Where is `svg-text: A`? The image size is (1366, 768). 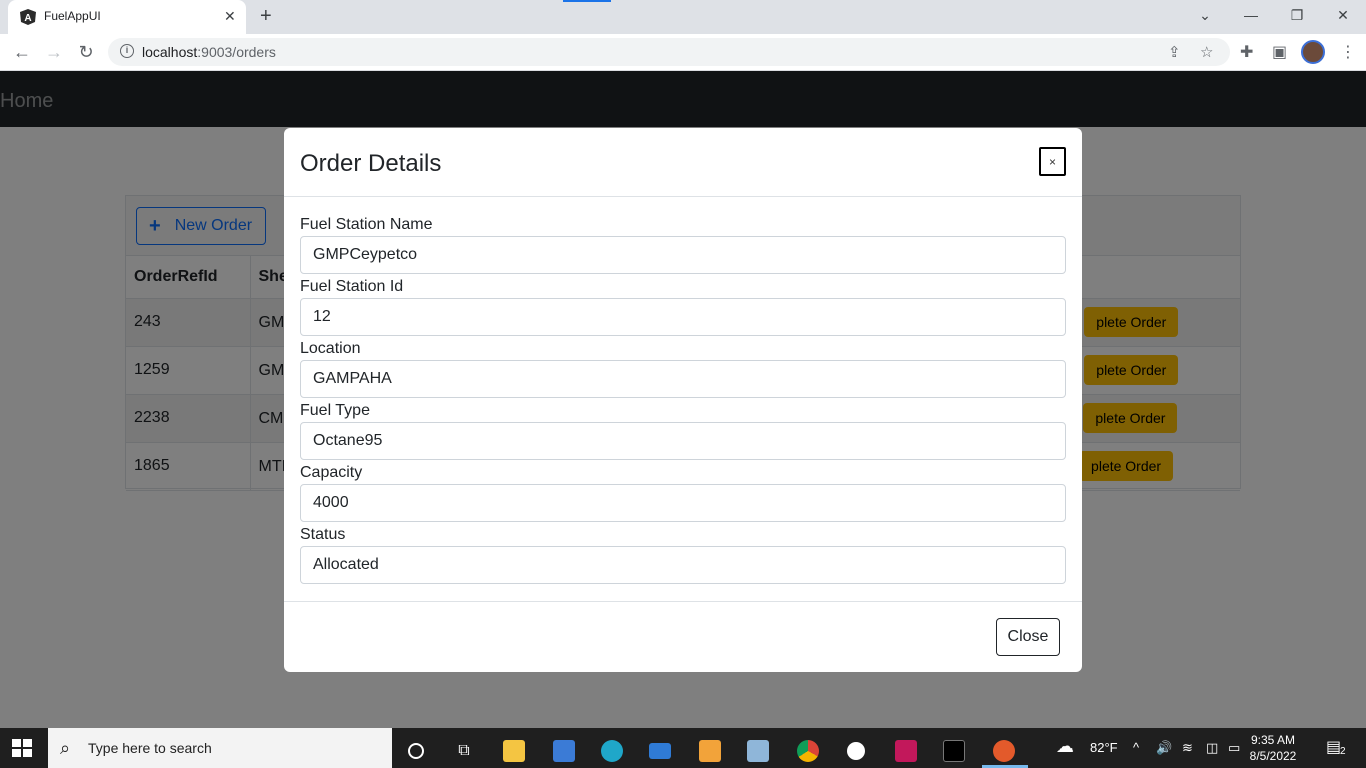
svg-text: A is located at coordinates (27, 18).